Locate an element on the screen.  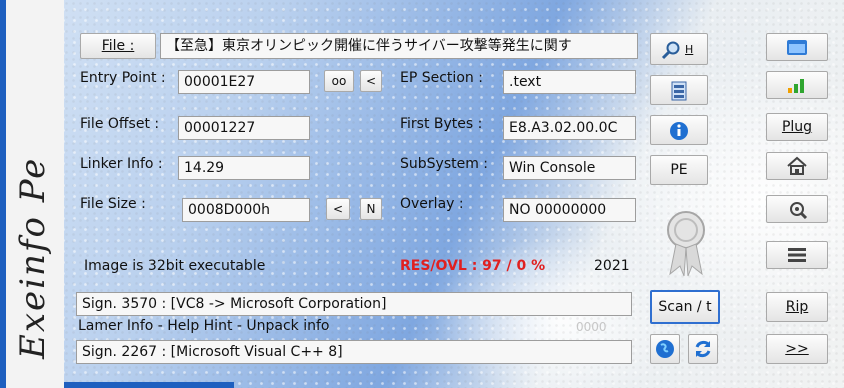
first-bytes-field: E8.A3.02.00.0C is located at coordinates (569, 128).